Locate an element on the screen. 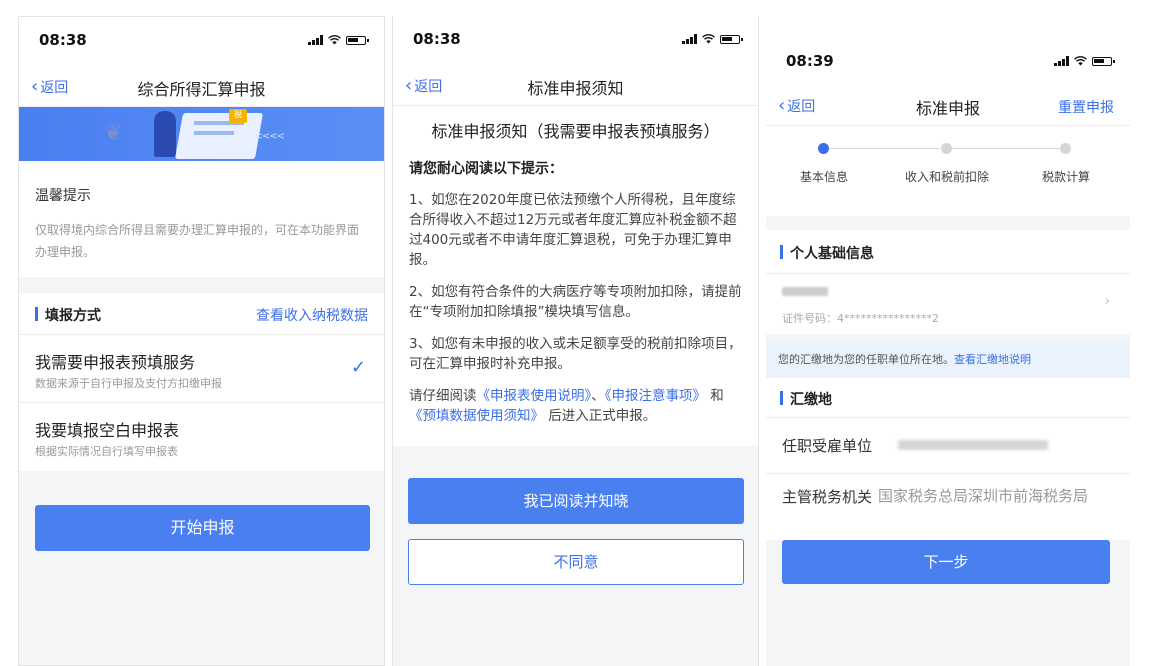  prefill-data-notice-link: 《预填数据使用须知》 is located at coordinates (476, 416).